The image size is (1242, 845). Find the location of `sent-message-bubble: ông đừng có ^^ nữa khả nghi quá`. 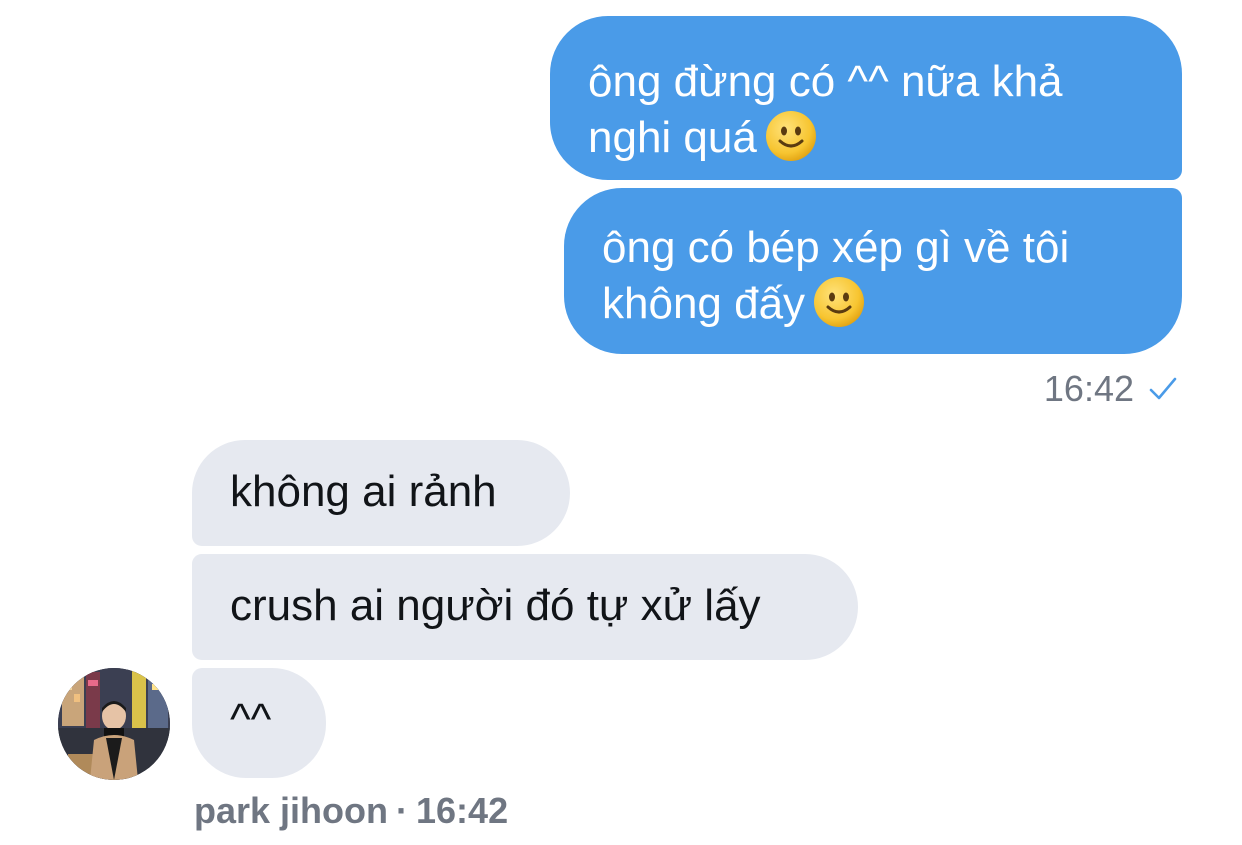

sent-message-bubble: ông đừng có ^^ nữa khả nghi quá is located at coordinates (866, 98).